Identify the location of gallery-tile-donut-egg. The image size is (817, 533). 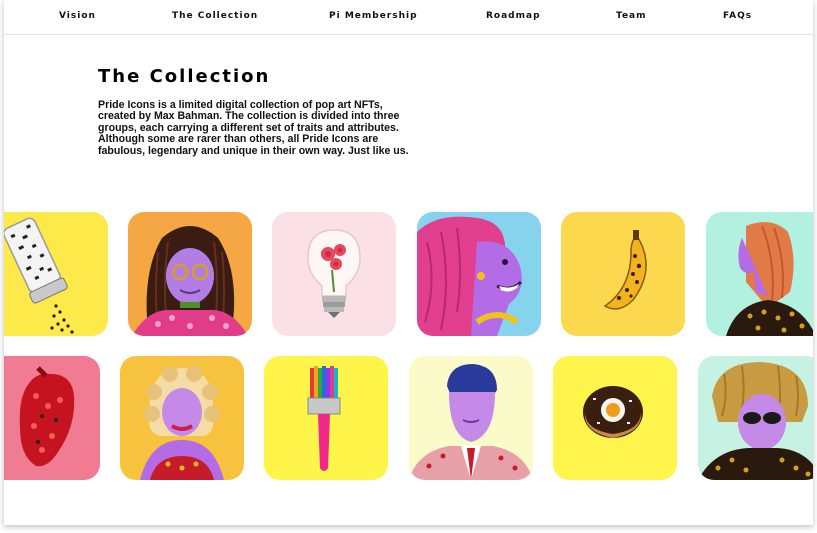
(615, 418).